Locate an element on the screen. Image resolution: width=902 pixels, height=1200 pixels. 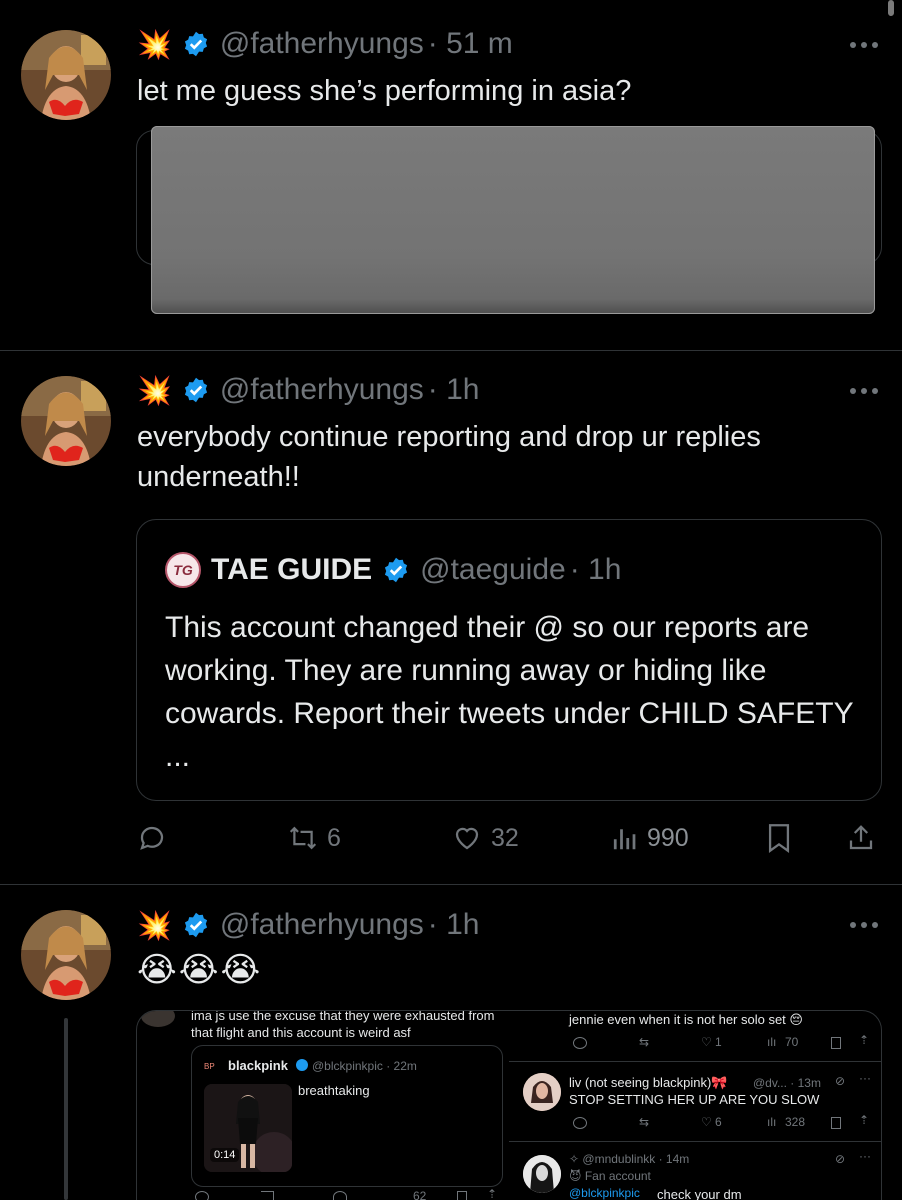
reply2-handle: ✧ @mndublinkk · 14m is located at coordinates (629, 1159).